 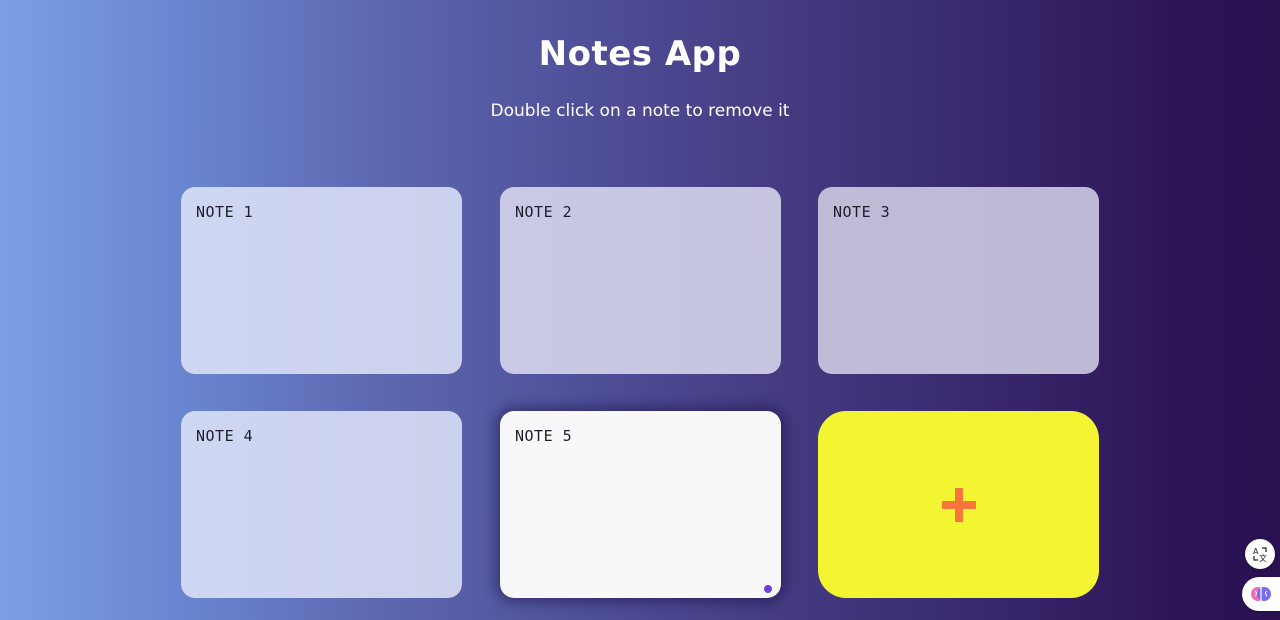 What do you see at coordinates (225, 436) in the screenshot?
I see `note-text: NOTE 4` at bounding box center [225, 436].